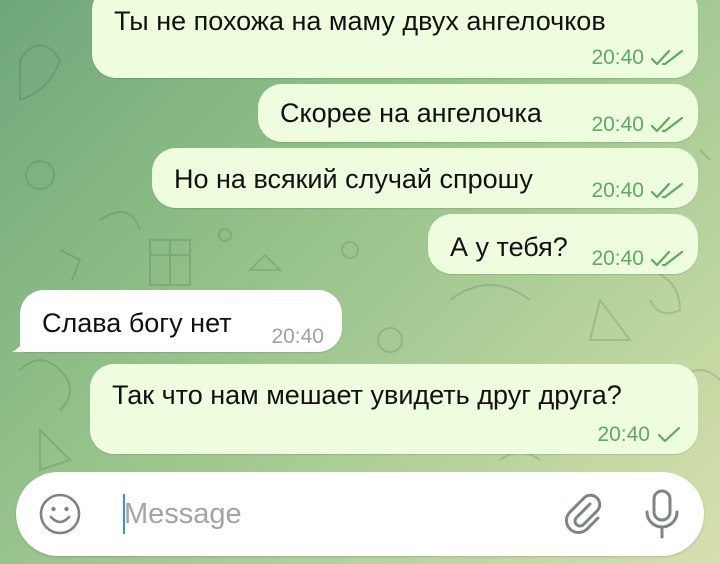  What do you see at coordinates (360, 21) in the screenshot?
I see `message-text: Ты не похожа на маму двух ангелочков` at bounding box center [360, 21].